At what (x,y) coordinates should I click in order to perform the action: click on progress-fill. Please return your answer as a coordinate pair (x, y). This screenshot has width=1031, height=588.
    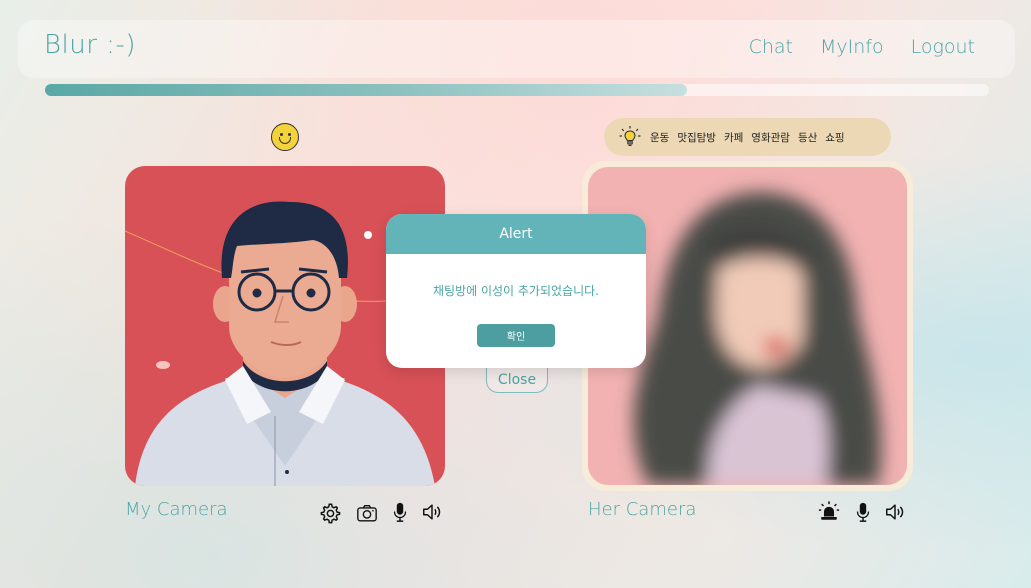
    Looking at the image, I should click on (366, 90).